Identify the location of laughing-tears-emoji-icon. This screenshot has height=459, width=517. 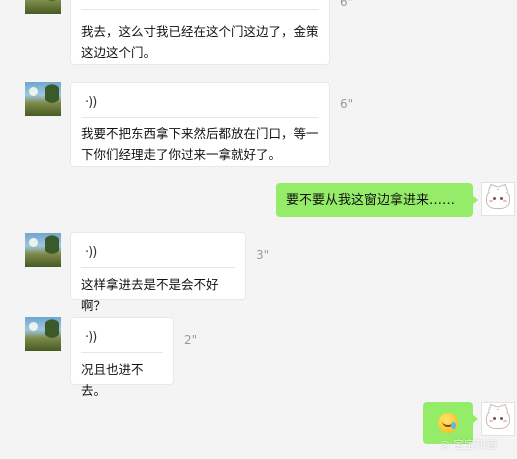
(448, 423).